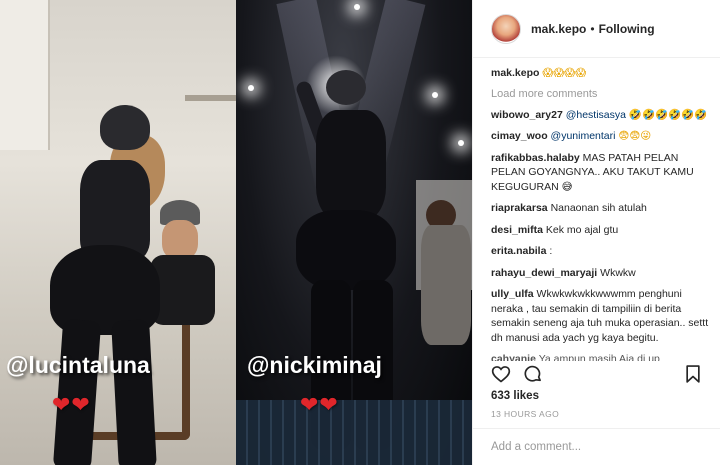  Describe the element at coordinates (71, 404) in the screenshot. I see `left-hearts-sticker: ❤❤` at that location.